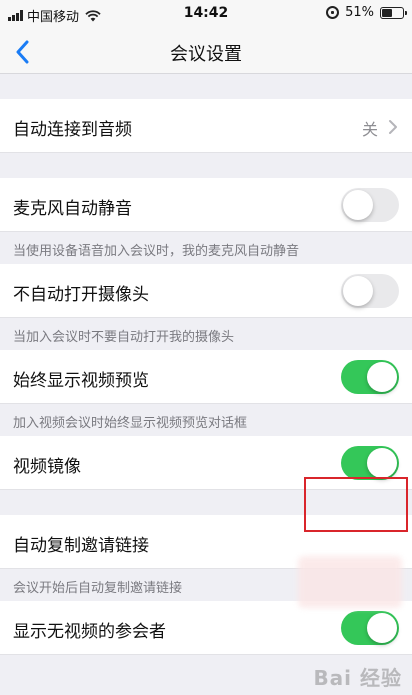 This screenshot has height=695, width=412. What do you see at coordinates (393, 12) in the screenshot?
I see `battery-icon` at bounding box center [393, 12].